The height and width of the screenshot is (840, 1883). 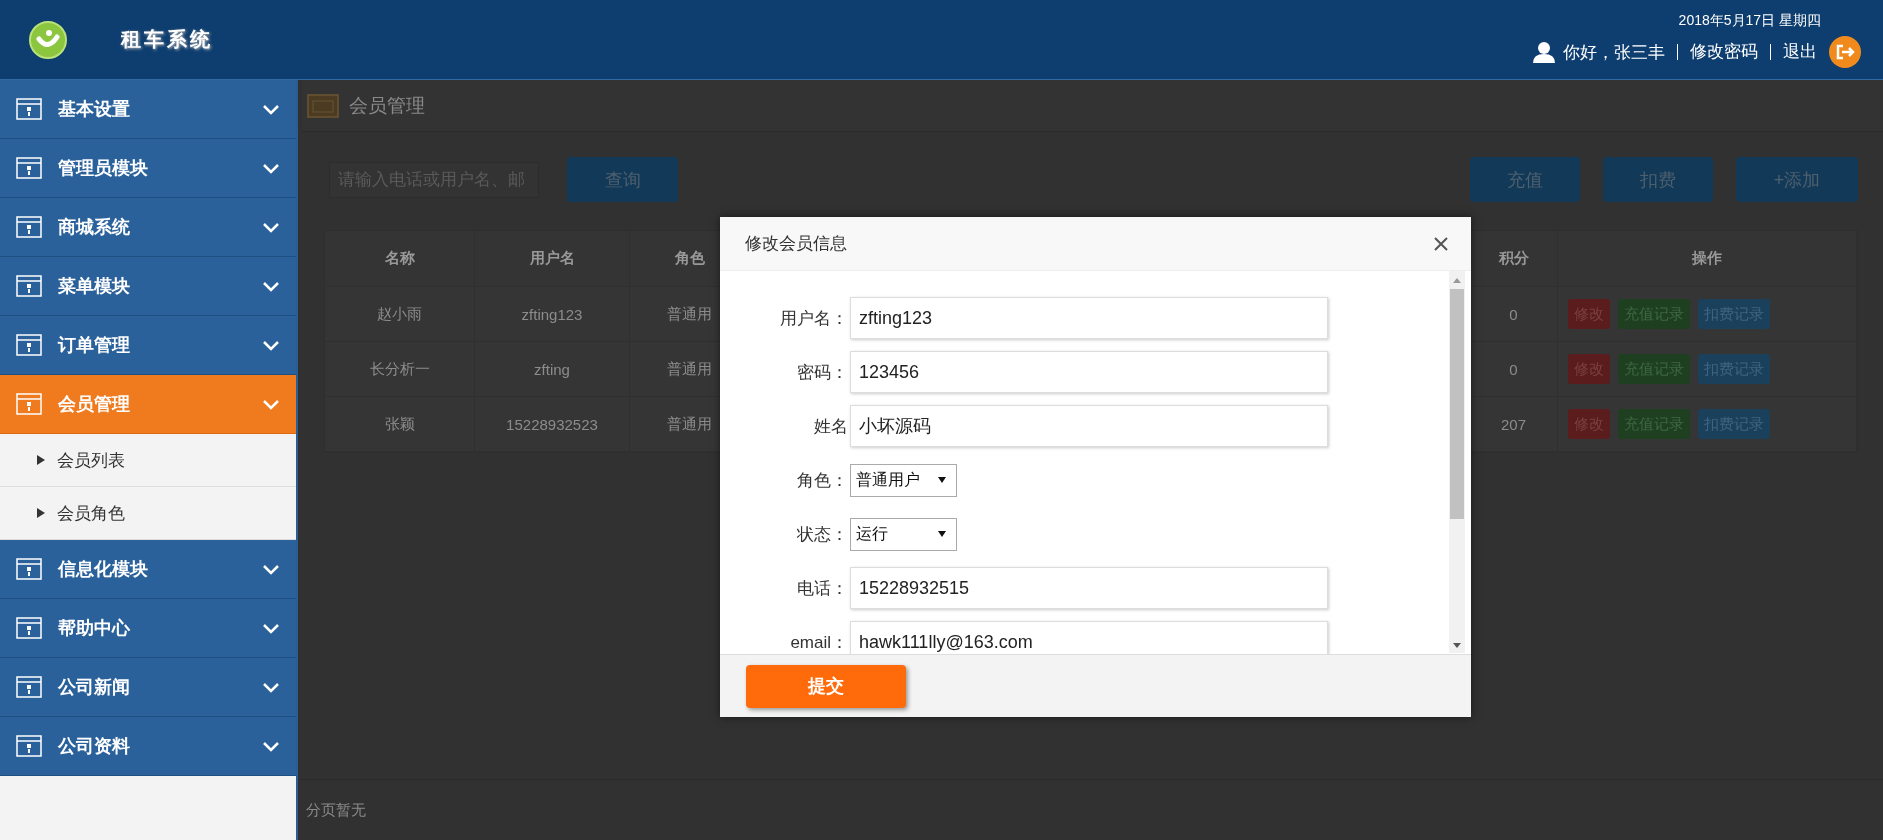 What do you see at coordinates (903, 480) in the screenshot?
I see `dropdown: 普通用户` at bounding box center [903, 480].